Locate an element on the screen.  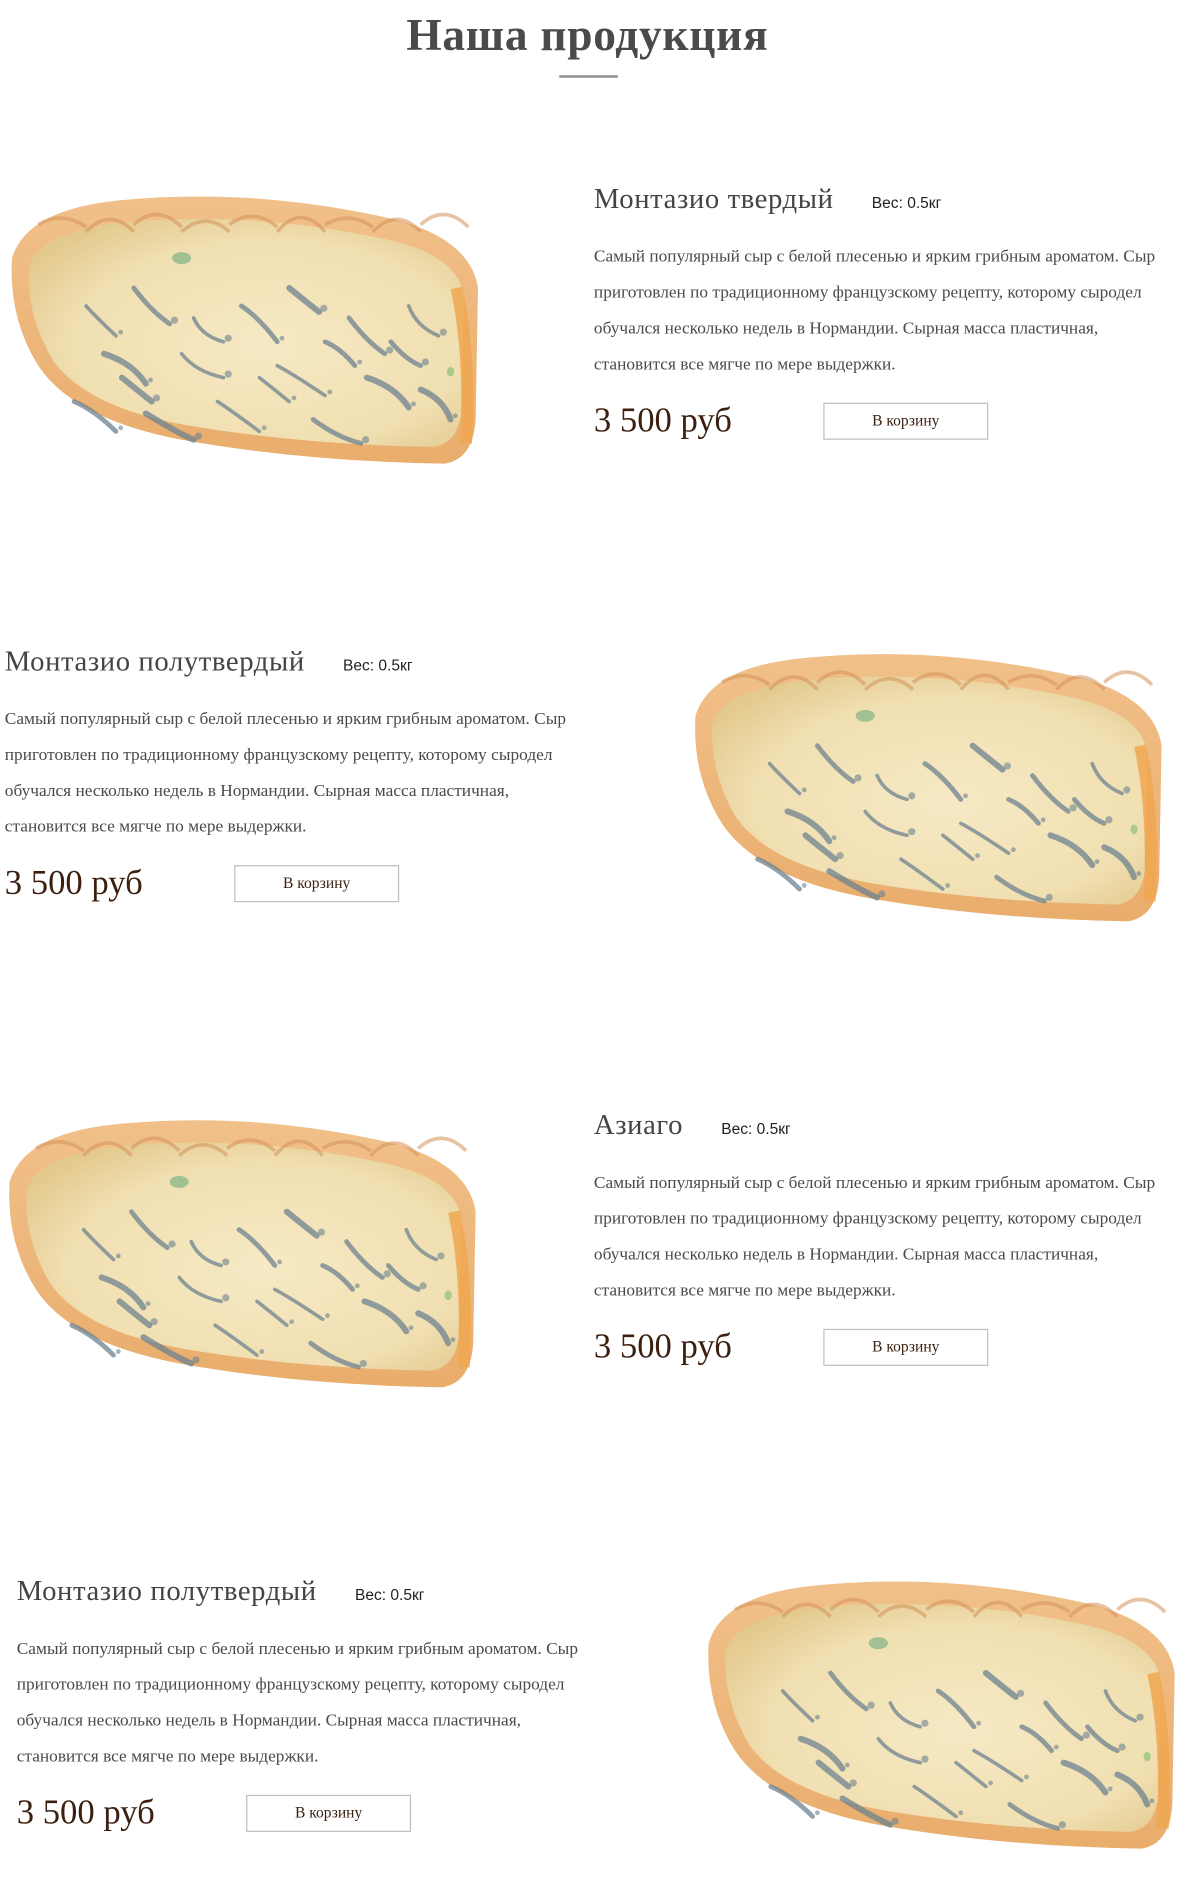
product-header: Азиаго Вес: 0.5кг is located at coordinates (887, 1129).